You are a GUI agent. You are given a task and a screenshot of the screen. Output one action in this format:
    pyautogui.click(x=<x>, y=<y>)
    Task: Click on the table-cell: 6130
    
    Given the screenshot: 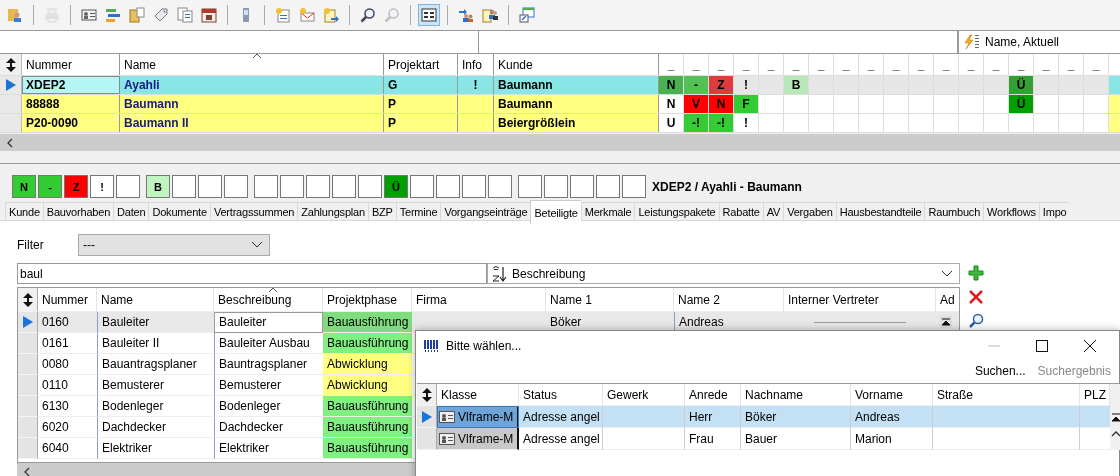 What is the action you would take?
    pyautogui.click(x=55, y=406)
    